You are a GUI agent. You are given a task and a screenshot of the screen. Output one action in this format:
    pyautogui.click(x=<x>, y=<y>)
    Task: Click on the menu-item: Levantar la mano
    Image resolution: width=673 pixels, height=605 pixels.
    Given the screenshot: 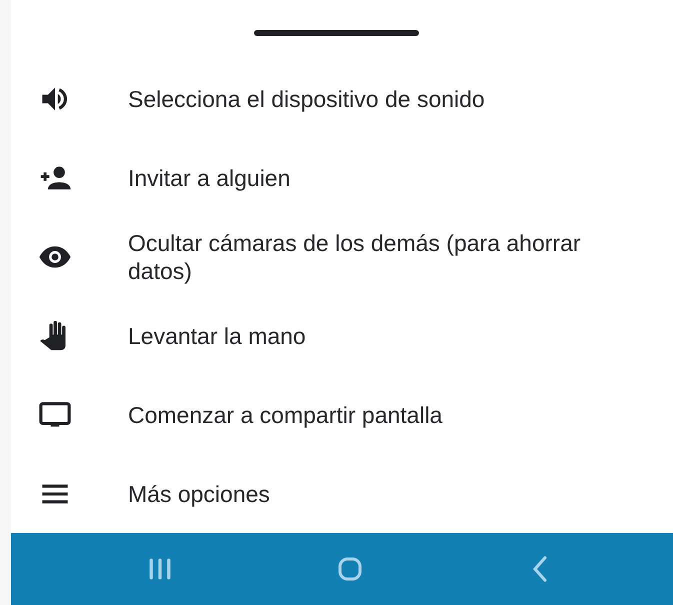 What is the action you would take?
    pyautogui.click(x=217, y=336)
    